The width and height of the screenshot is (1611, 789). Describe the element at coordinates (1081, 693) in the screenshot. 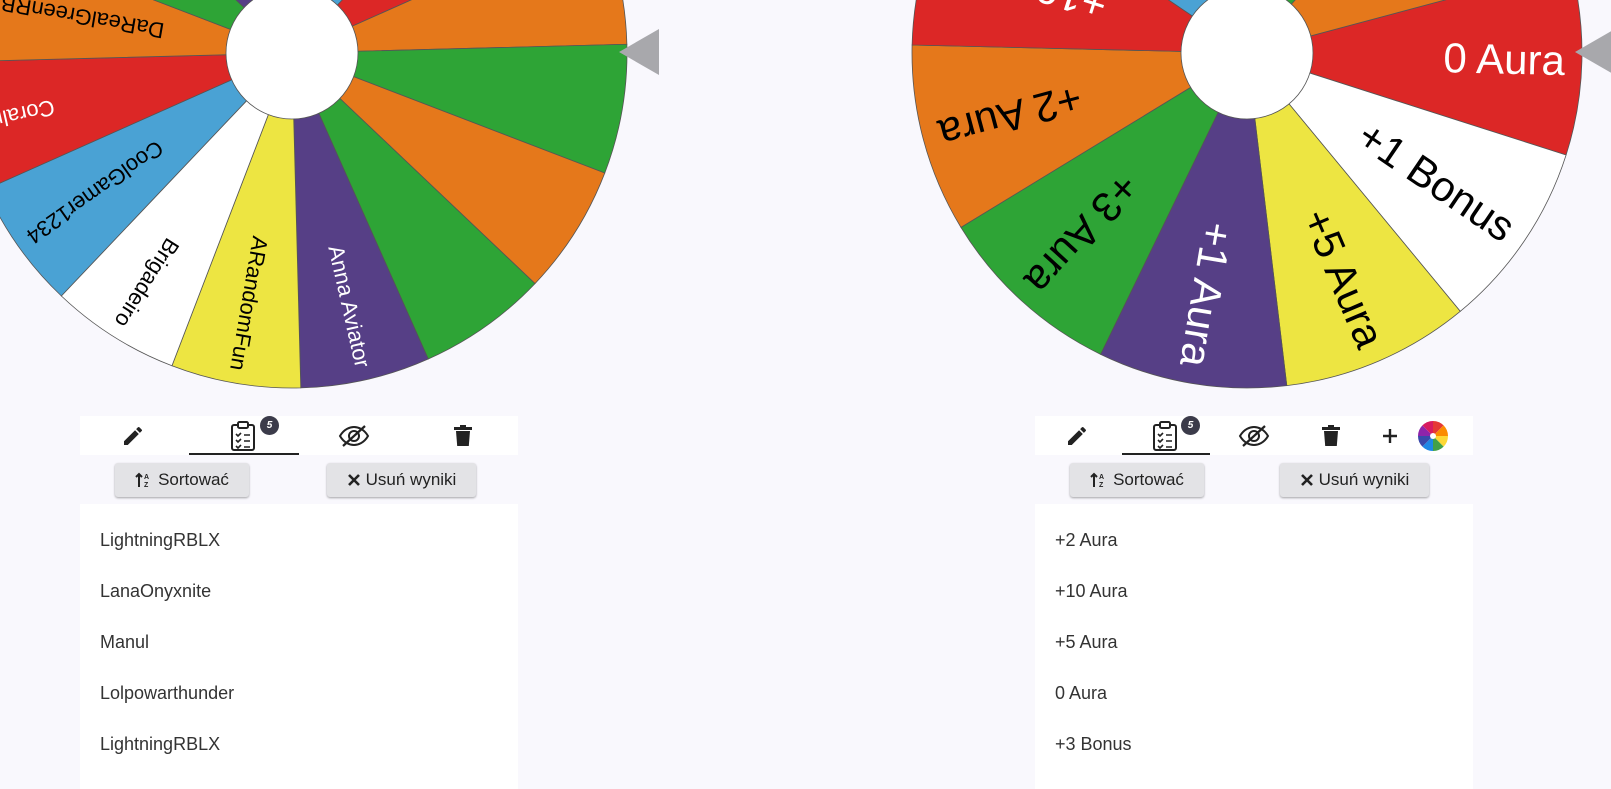

I see `result-item: 0 Aura` at that location.